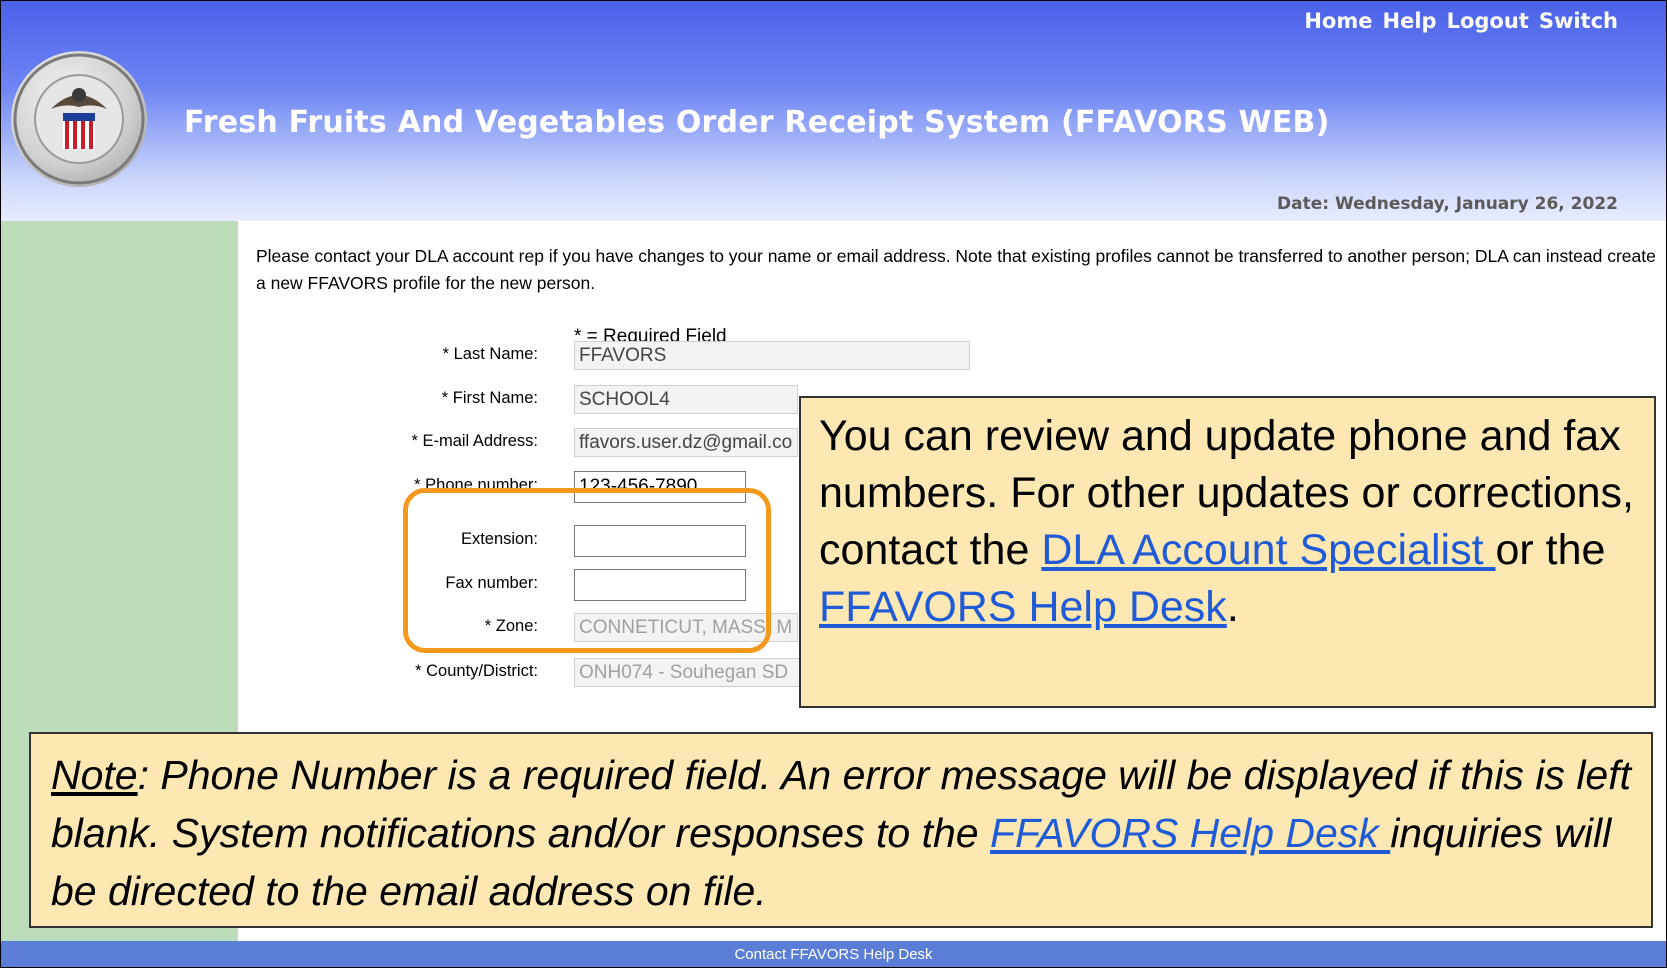 The width and height of the screenshot is (1667, 968). What do you see at coordinates (684, 672) in the screenshot?
I see `county-value: ONH074 - Souhegan SD` at bounding box center [684, 672].